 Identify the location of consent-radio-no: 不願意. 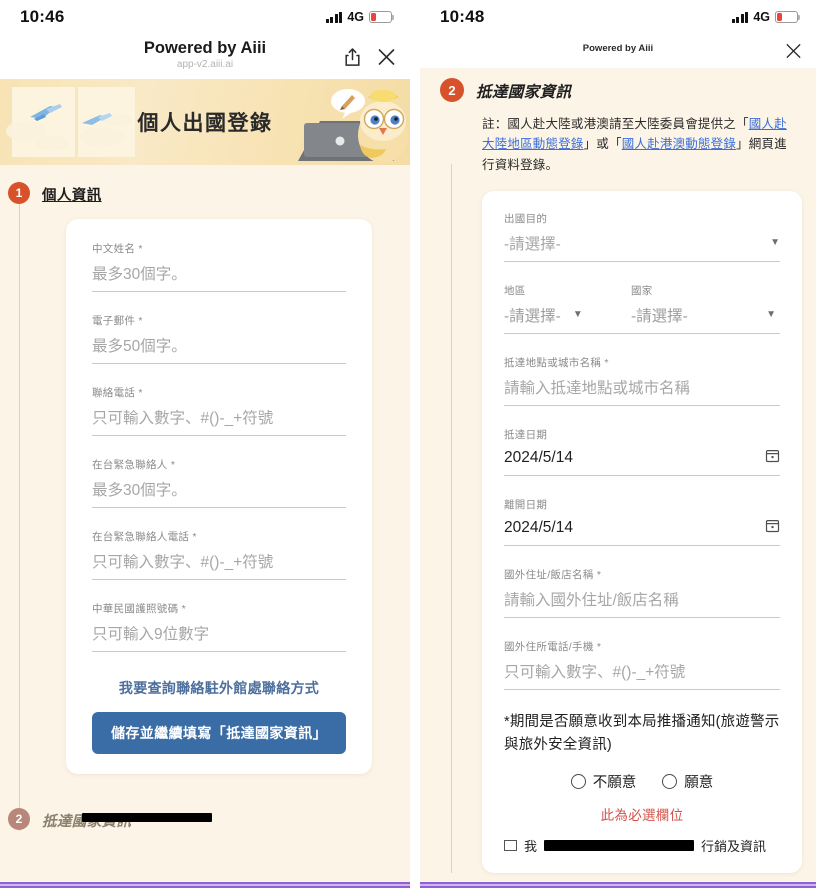
(603, 781).